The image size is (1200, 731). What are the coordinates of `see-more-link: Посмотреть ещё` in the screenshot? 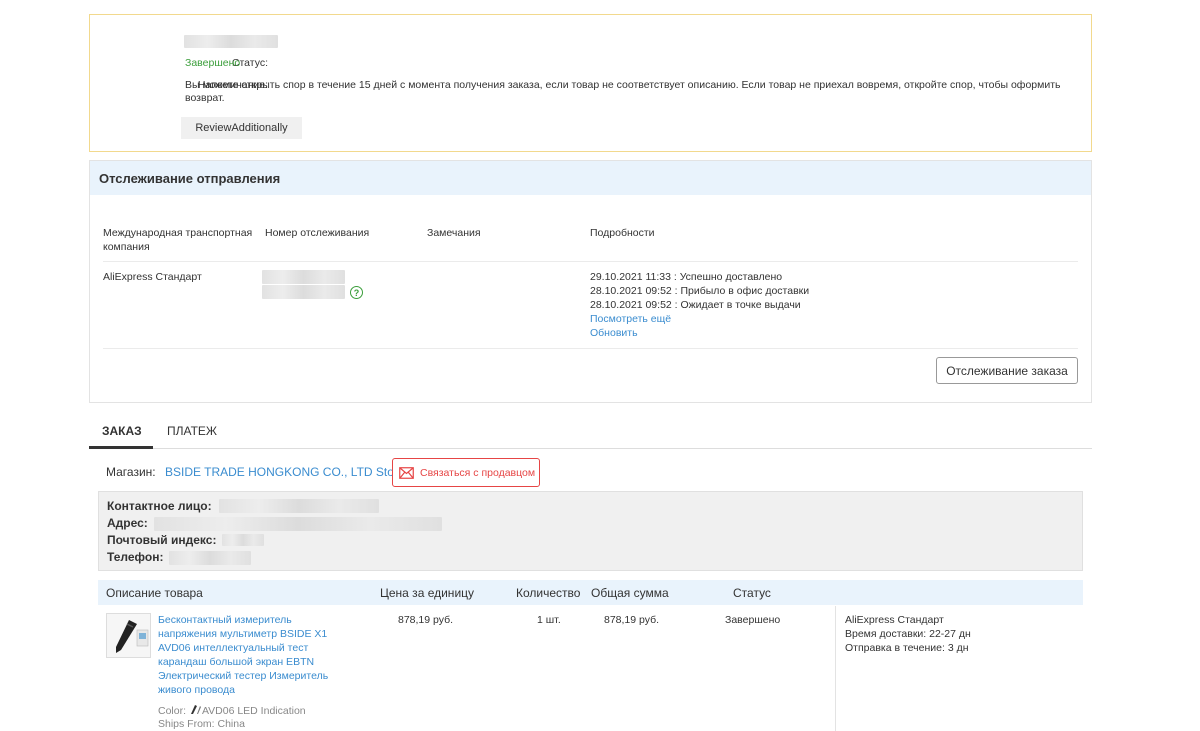 It's located at (630, 319).